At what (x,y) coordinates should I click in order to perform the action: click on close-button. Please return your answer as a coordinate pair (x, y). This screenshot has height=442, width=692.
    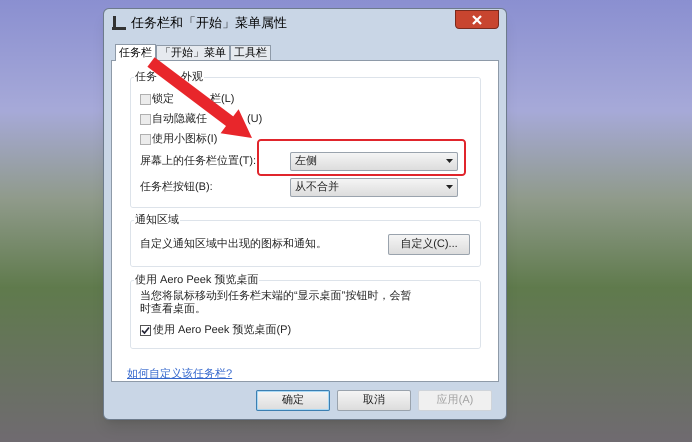
    Looking at the image, I should click on (477, 19).